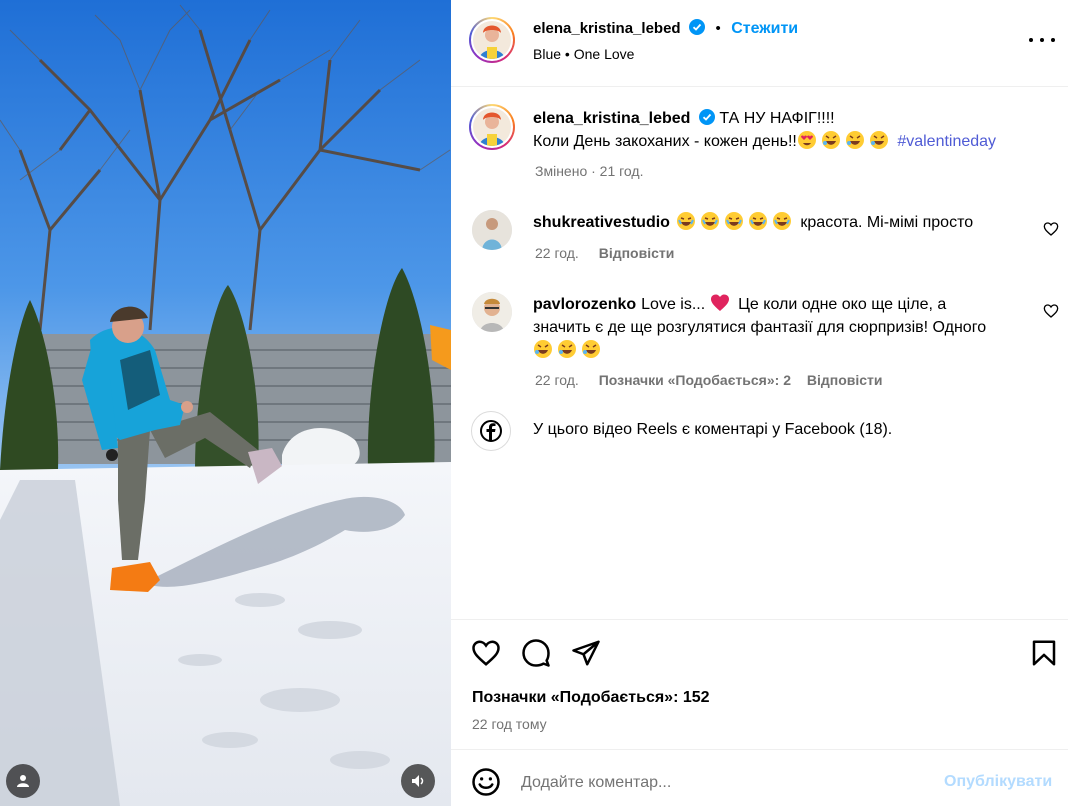  What do you see at coordinates (665, 141) in the screenshot?
I see `caption-text-2: Коли День закоханих - кожен день!!` at bounding box center [665, 141].